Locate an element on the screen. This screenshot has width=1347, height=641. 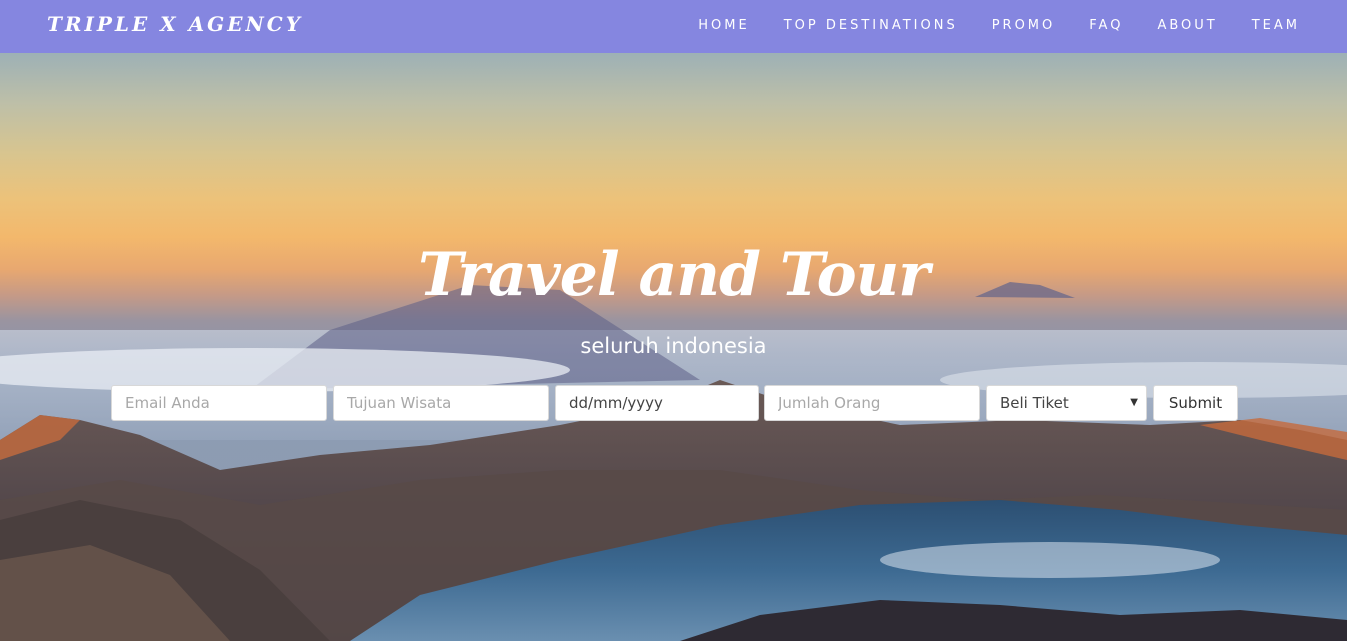
booking-form: dd/mm/yyyy Beli Tiket ▼ Submit is located at coordinates (673, 403).